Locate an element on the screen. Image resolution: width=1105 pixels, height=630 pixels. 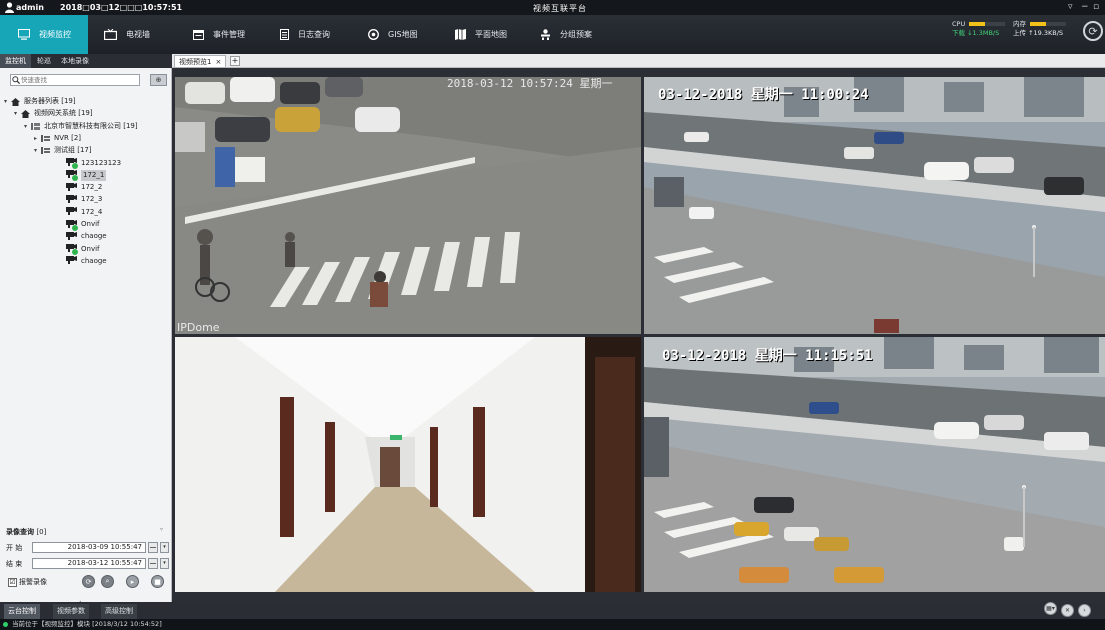
close-all-button: ✕ is located at coordinates (1067, 610).